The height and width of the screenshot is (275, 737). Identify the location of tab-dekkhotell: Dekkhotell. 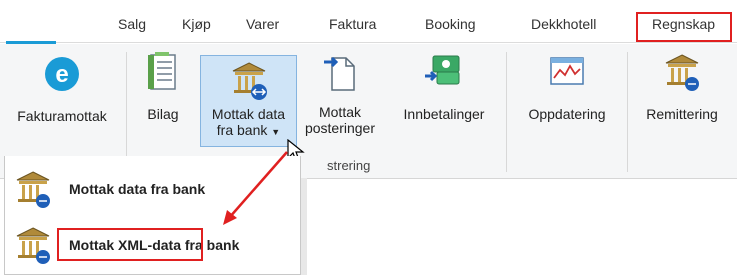
(563, 24).